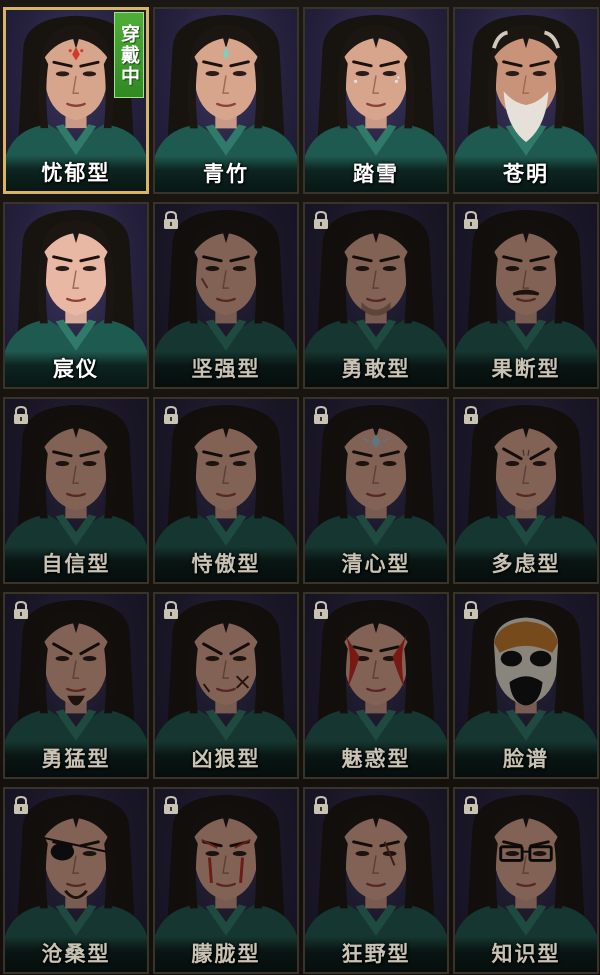  I want to click on style-card: 苍明, so click(526, 100).